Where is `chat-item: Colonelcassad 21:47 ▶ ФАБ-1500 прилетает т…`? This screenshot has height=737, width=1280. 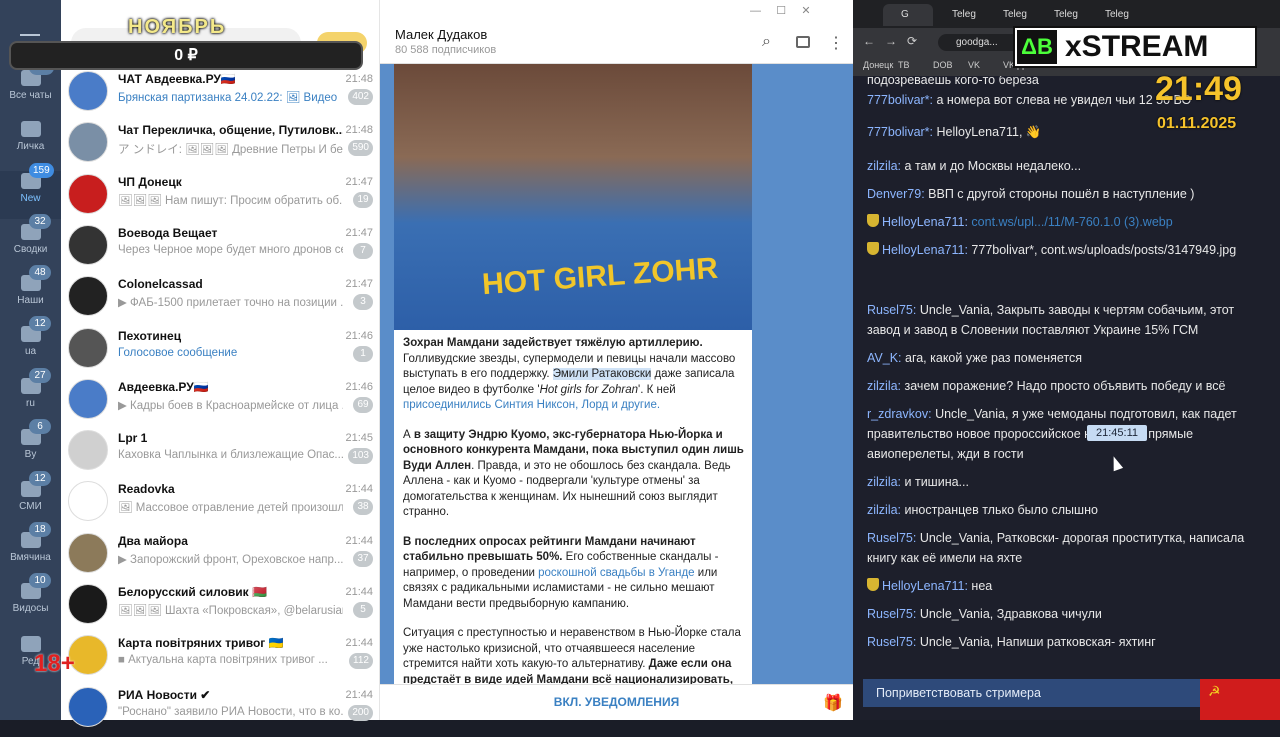
chat-item: Colonelcassad 21:47 ▶ ФАБ-1500 прилетает т… is located at coordinates (220, 300).